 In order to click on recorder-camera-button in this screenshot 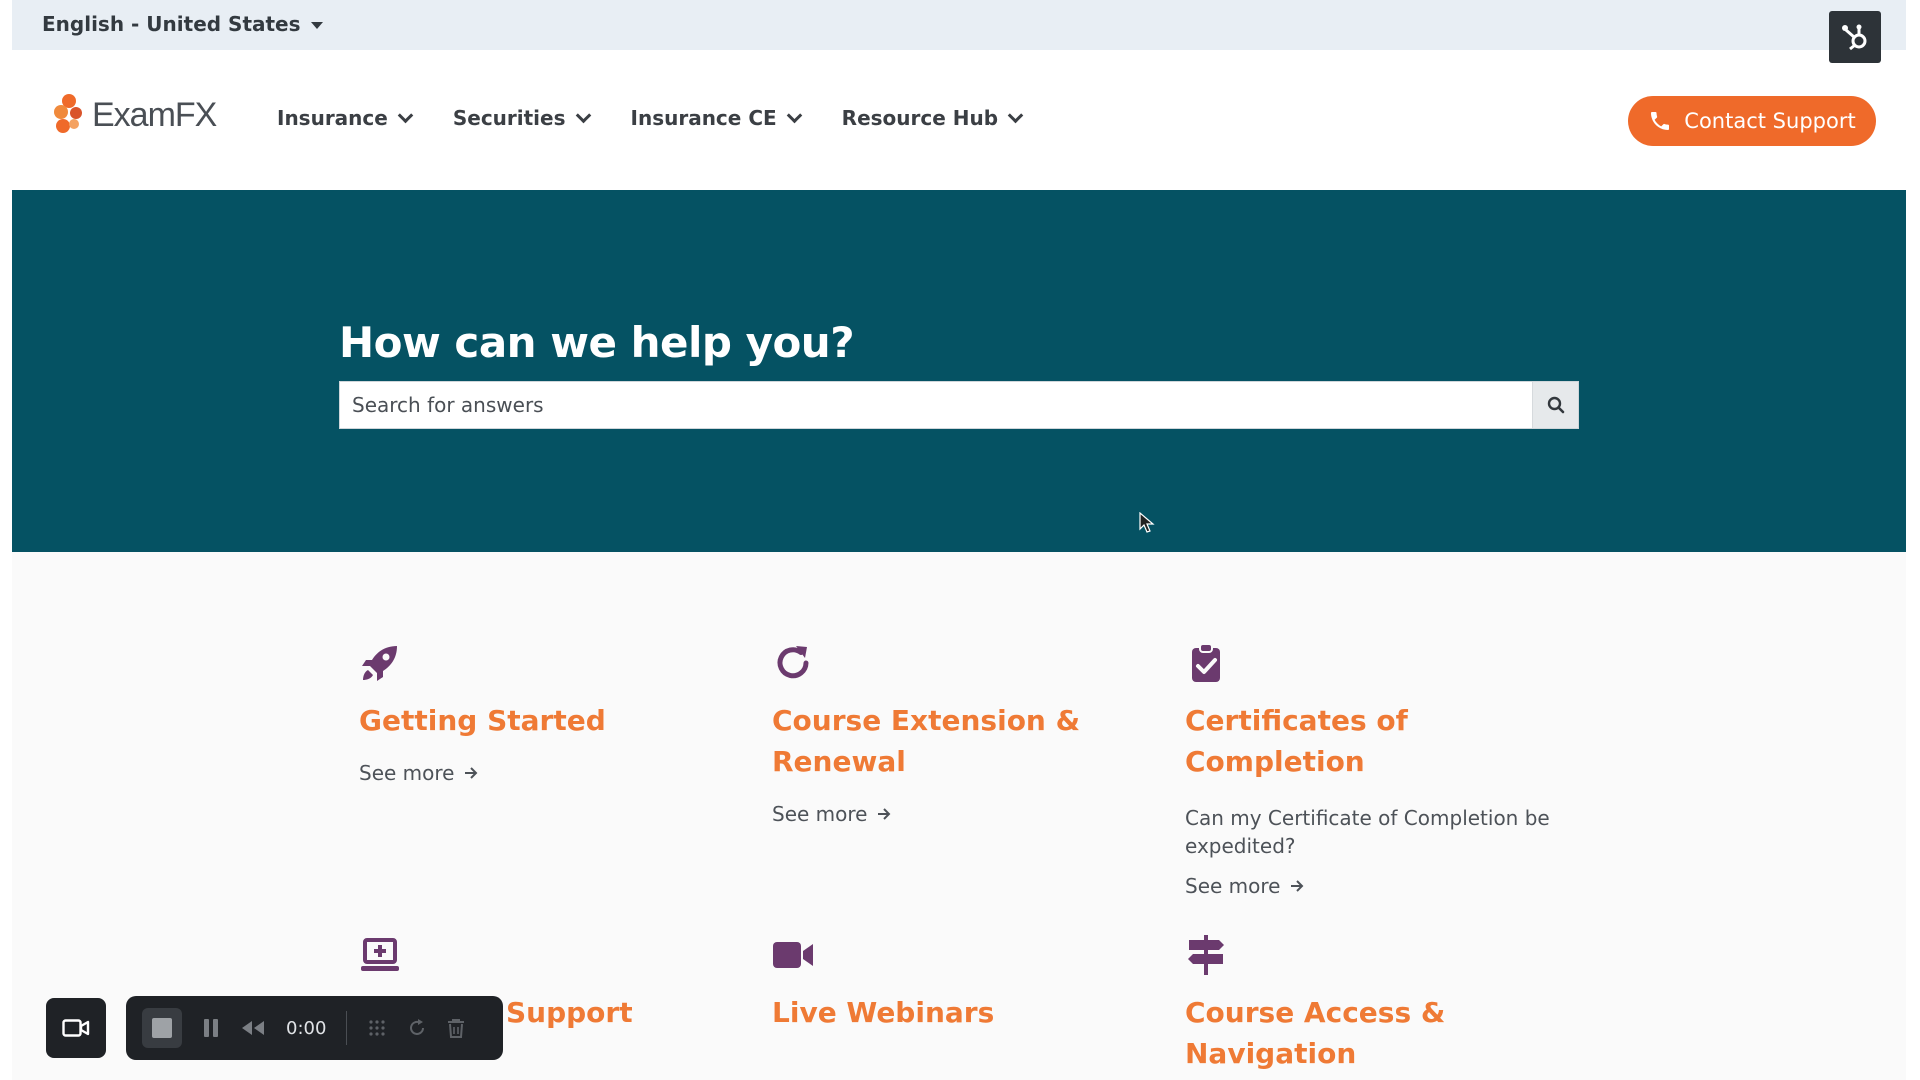, I will do `click(76, 1028)`.